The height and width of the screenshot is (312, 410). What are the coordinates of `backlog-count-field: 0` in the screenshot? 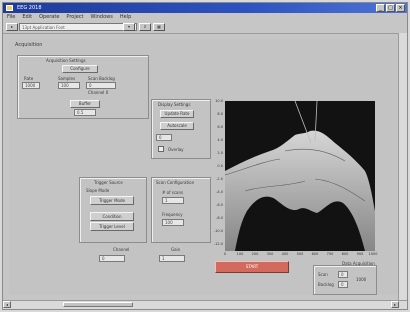 It's located at (343, 284).